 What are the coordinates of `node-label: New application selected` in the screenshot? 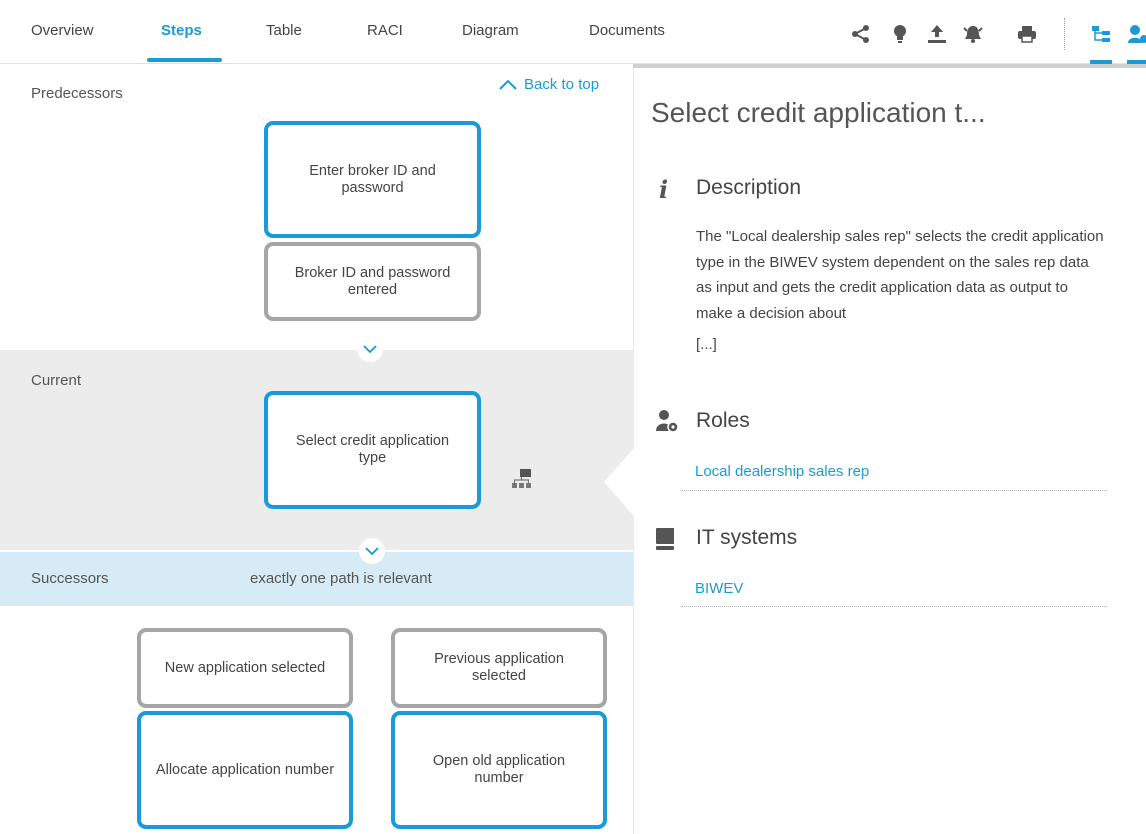 It's located at (245, 667).